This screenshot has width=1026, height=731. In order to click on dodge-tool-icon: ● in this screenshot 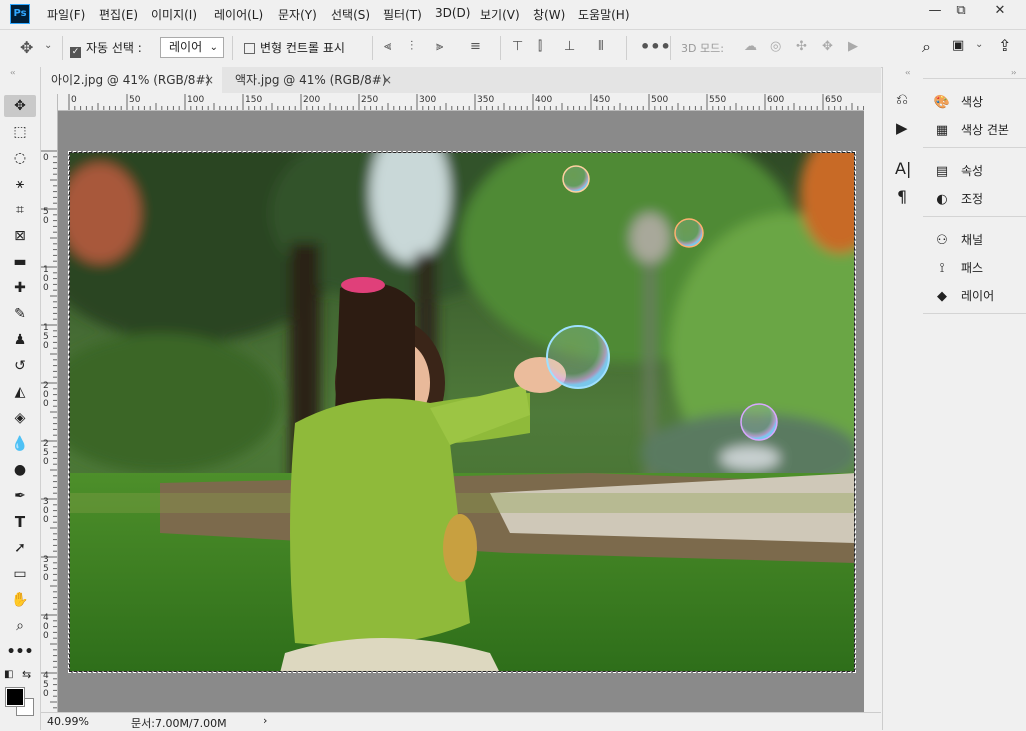, I will do `click(20, 470)`.